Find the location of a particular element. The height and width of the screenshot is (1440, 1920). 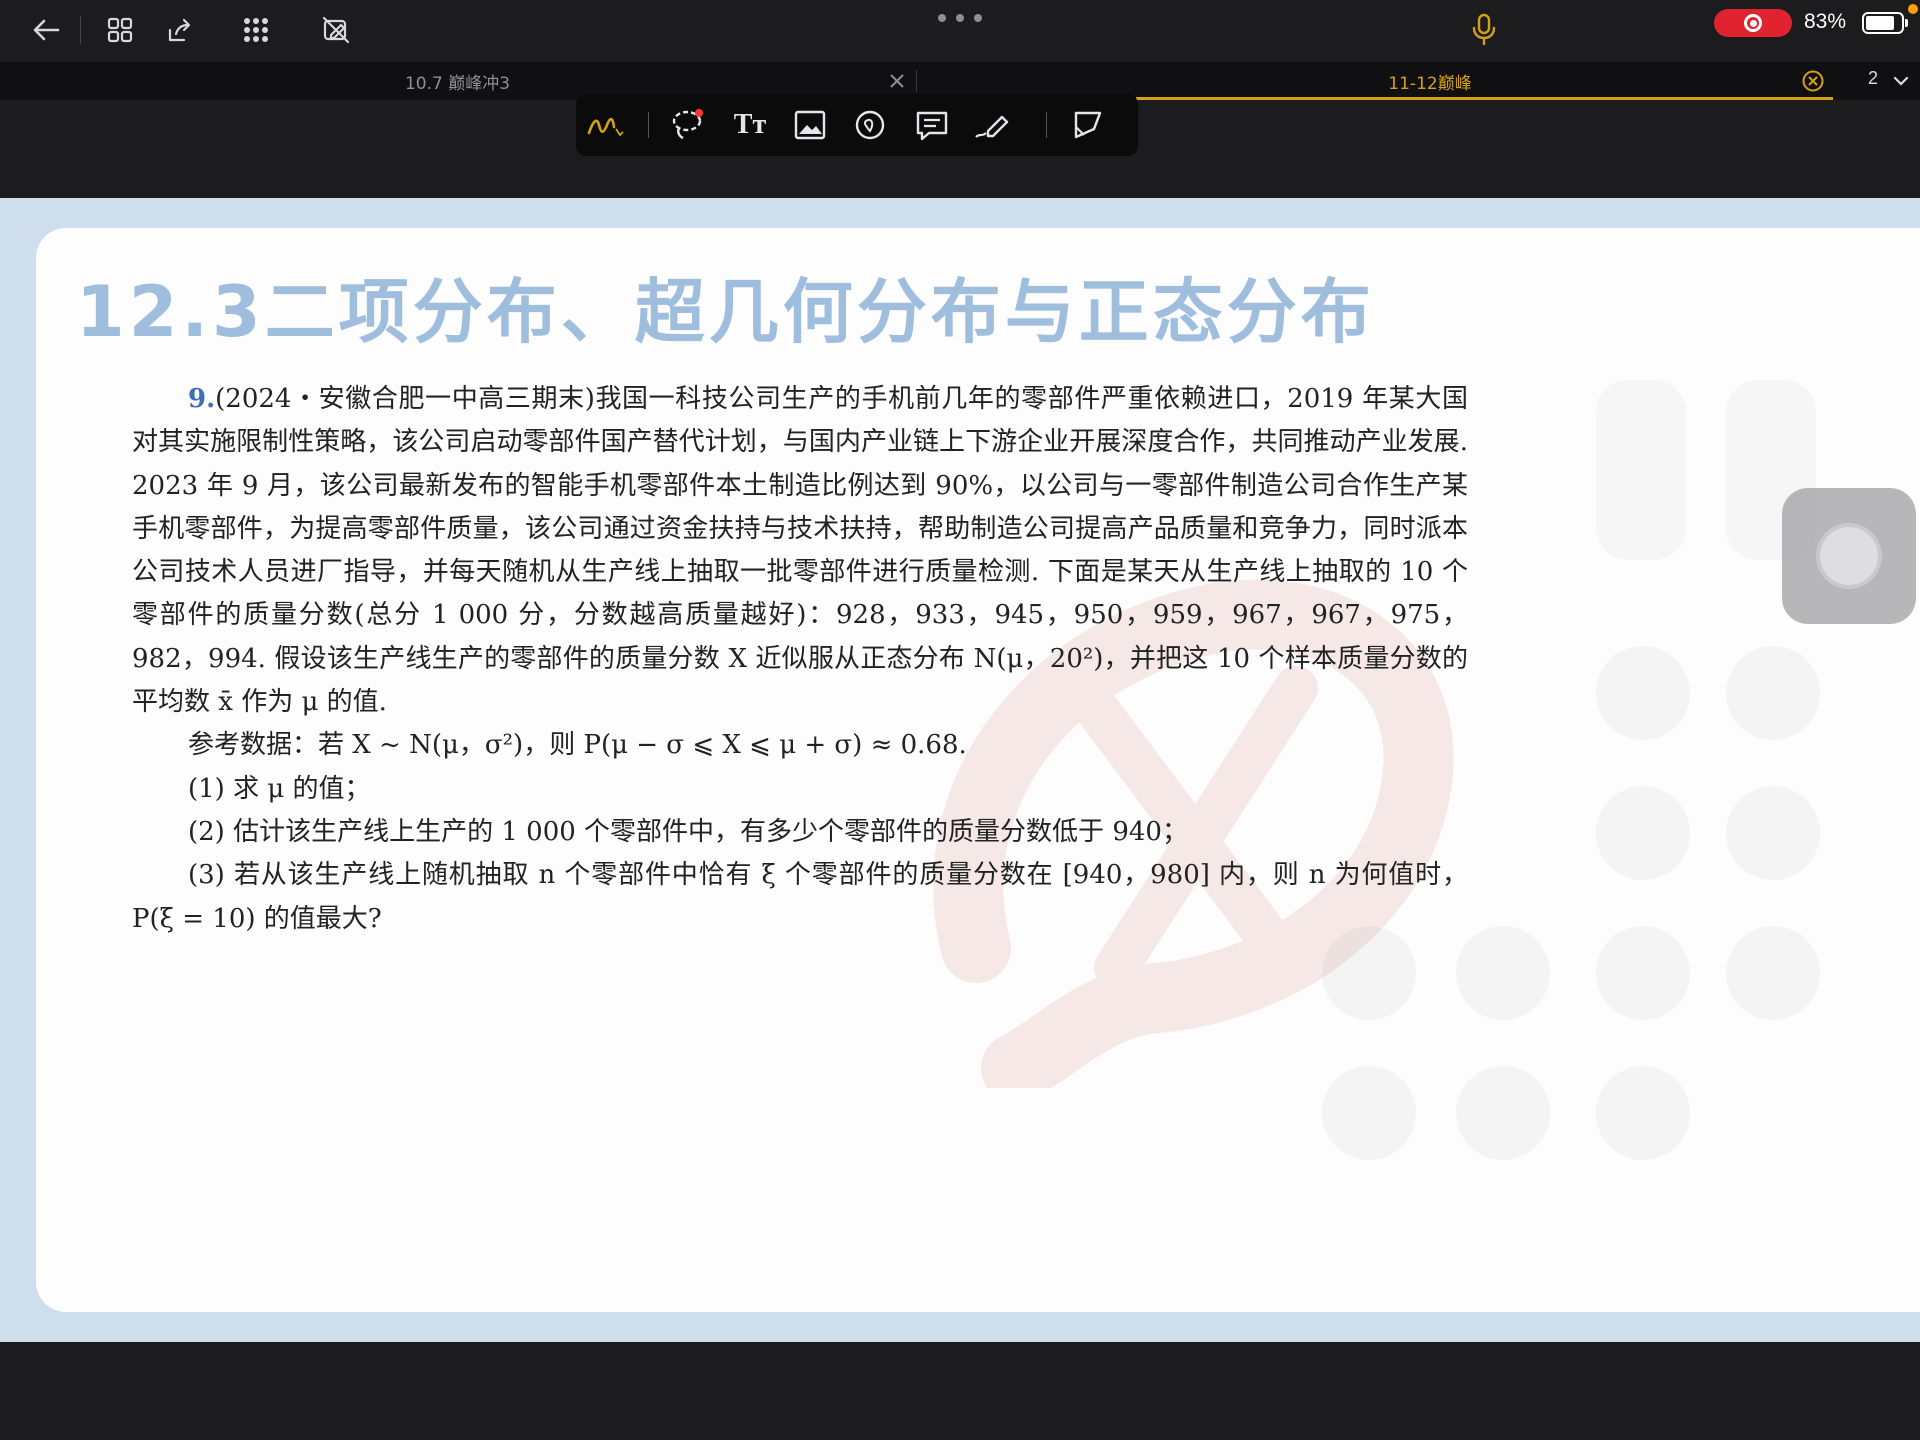

pen-tool-button is located at coordinates (606, 125).